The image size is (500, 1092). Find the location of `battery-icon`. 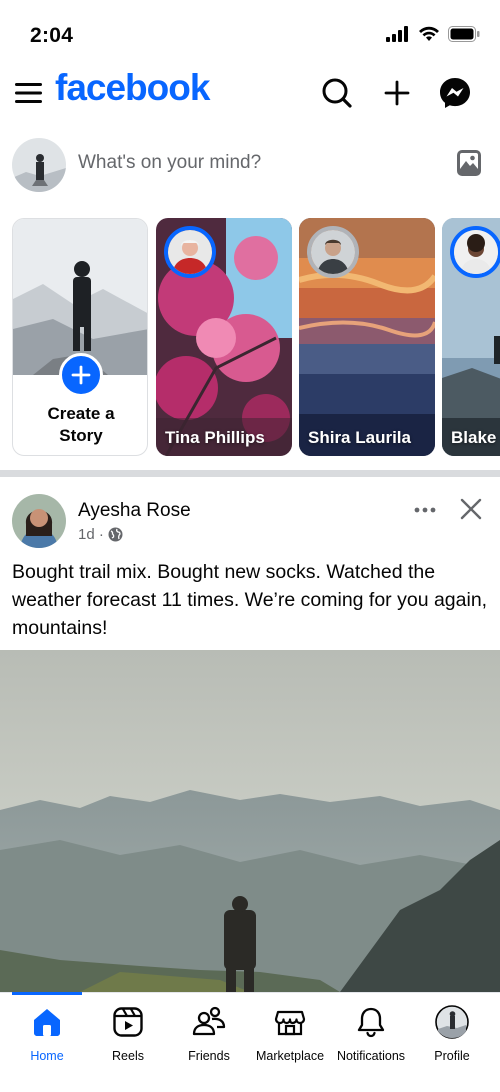

battery-icon is located at coordinates (464, 34).